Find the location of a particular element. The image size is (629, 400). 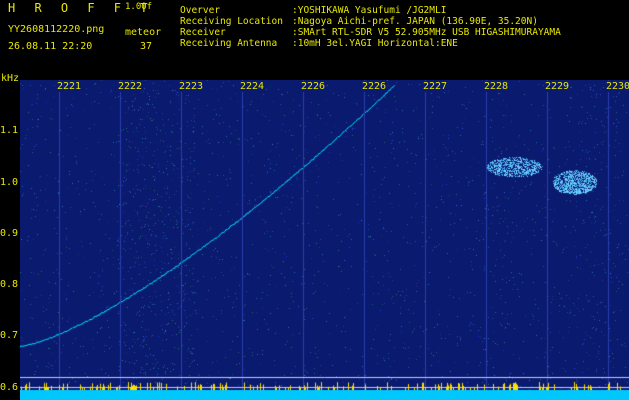

x-tick-label: 2227 is located at coordinates (435, 86).